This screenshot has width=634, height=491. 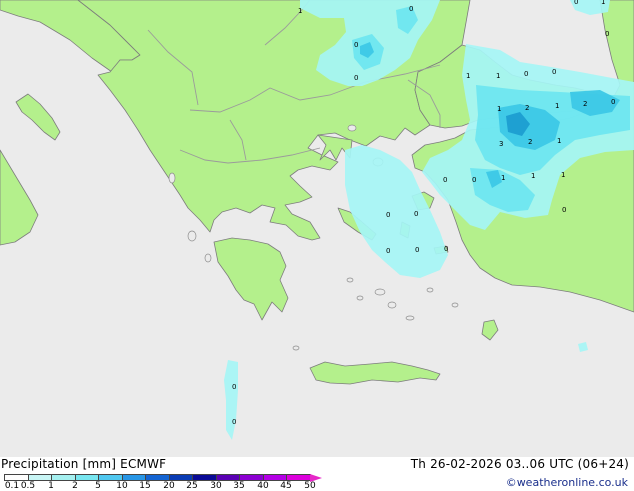 I want to click on copyright-link: ©weatheronline.co.uk, so click(x=567, y=482).